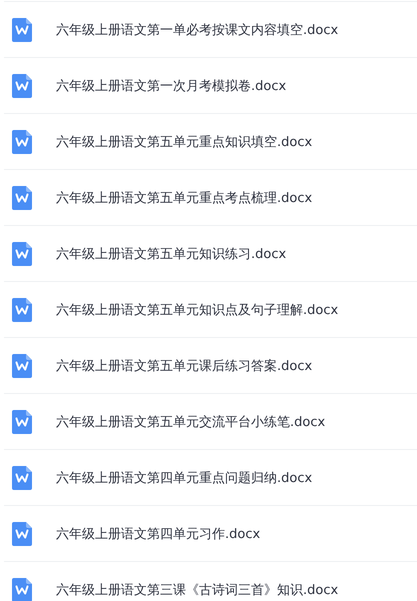  Describe the element at coordinates (171, 86) in the screenshot. I see `file-name: 六年级上册语文第一次月考模拟卷.docx` at that location.